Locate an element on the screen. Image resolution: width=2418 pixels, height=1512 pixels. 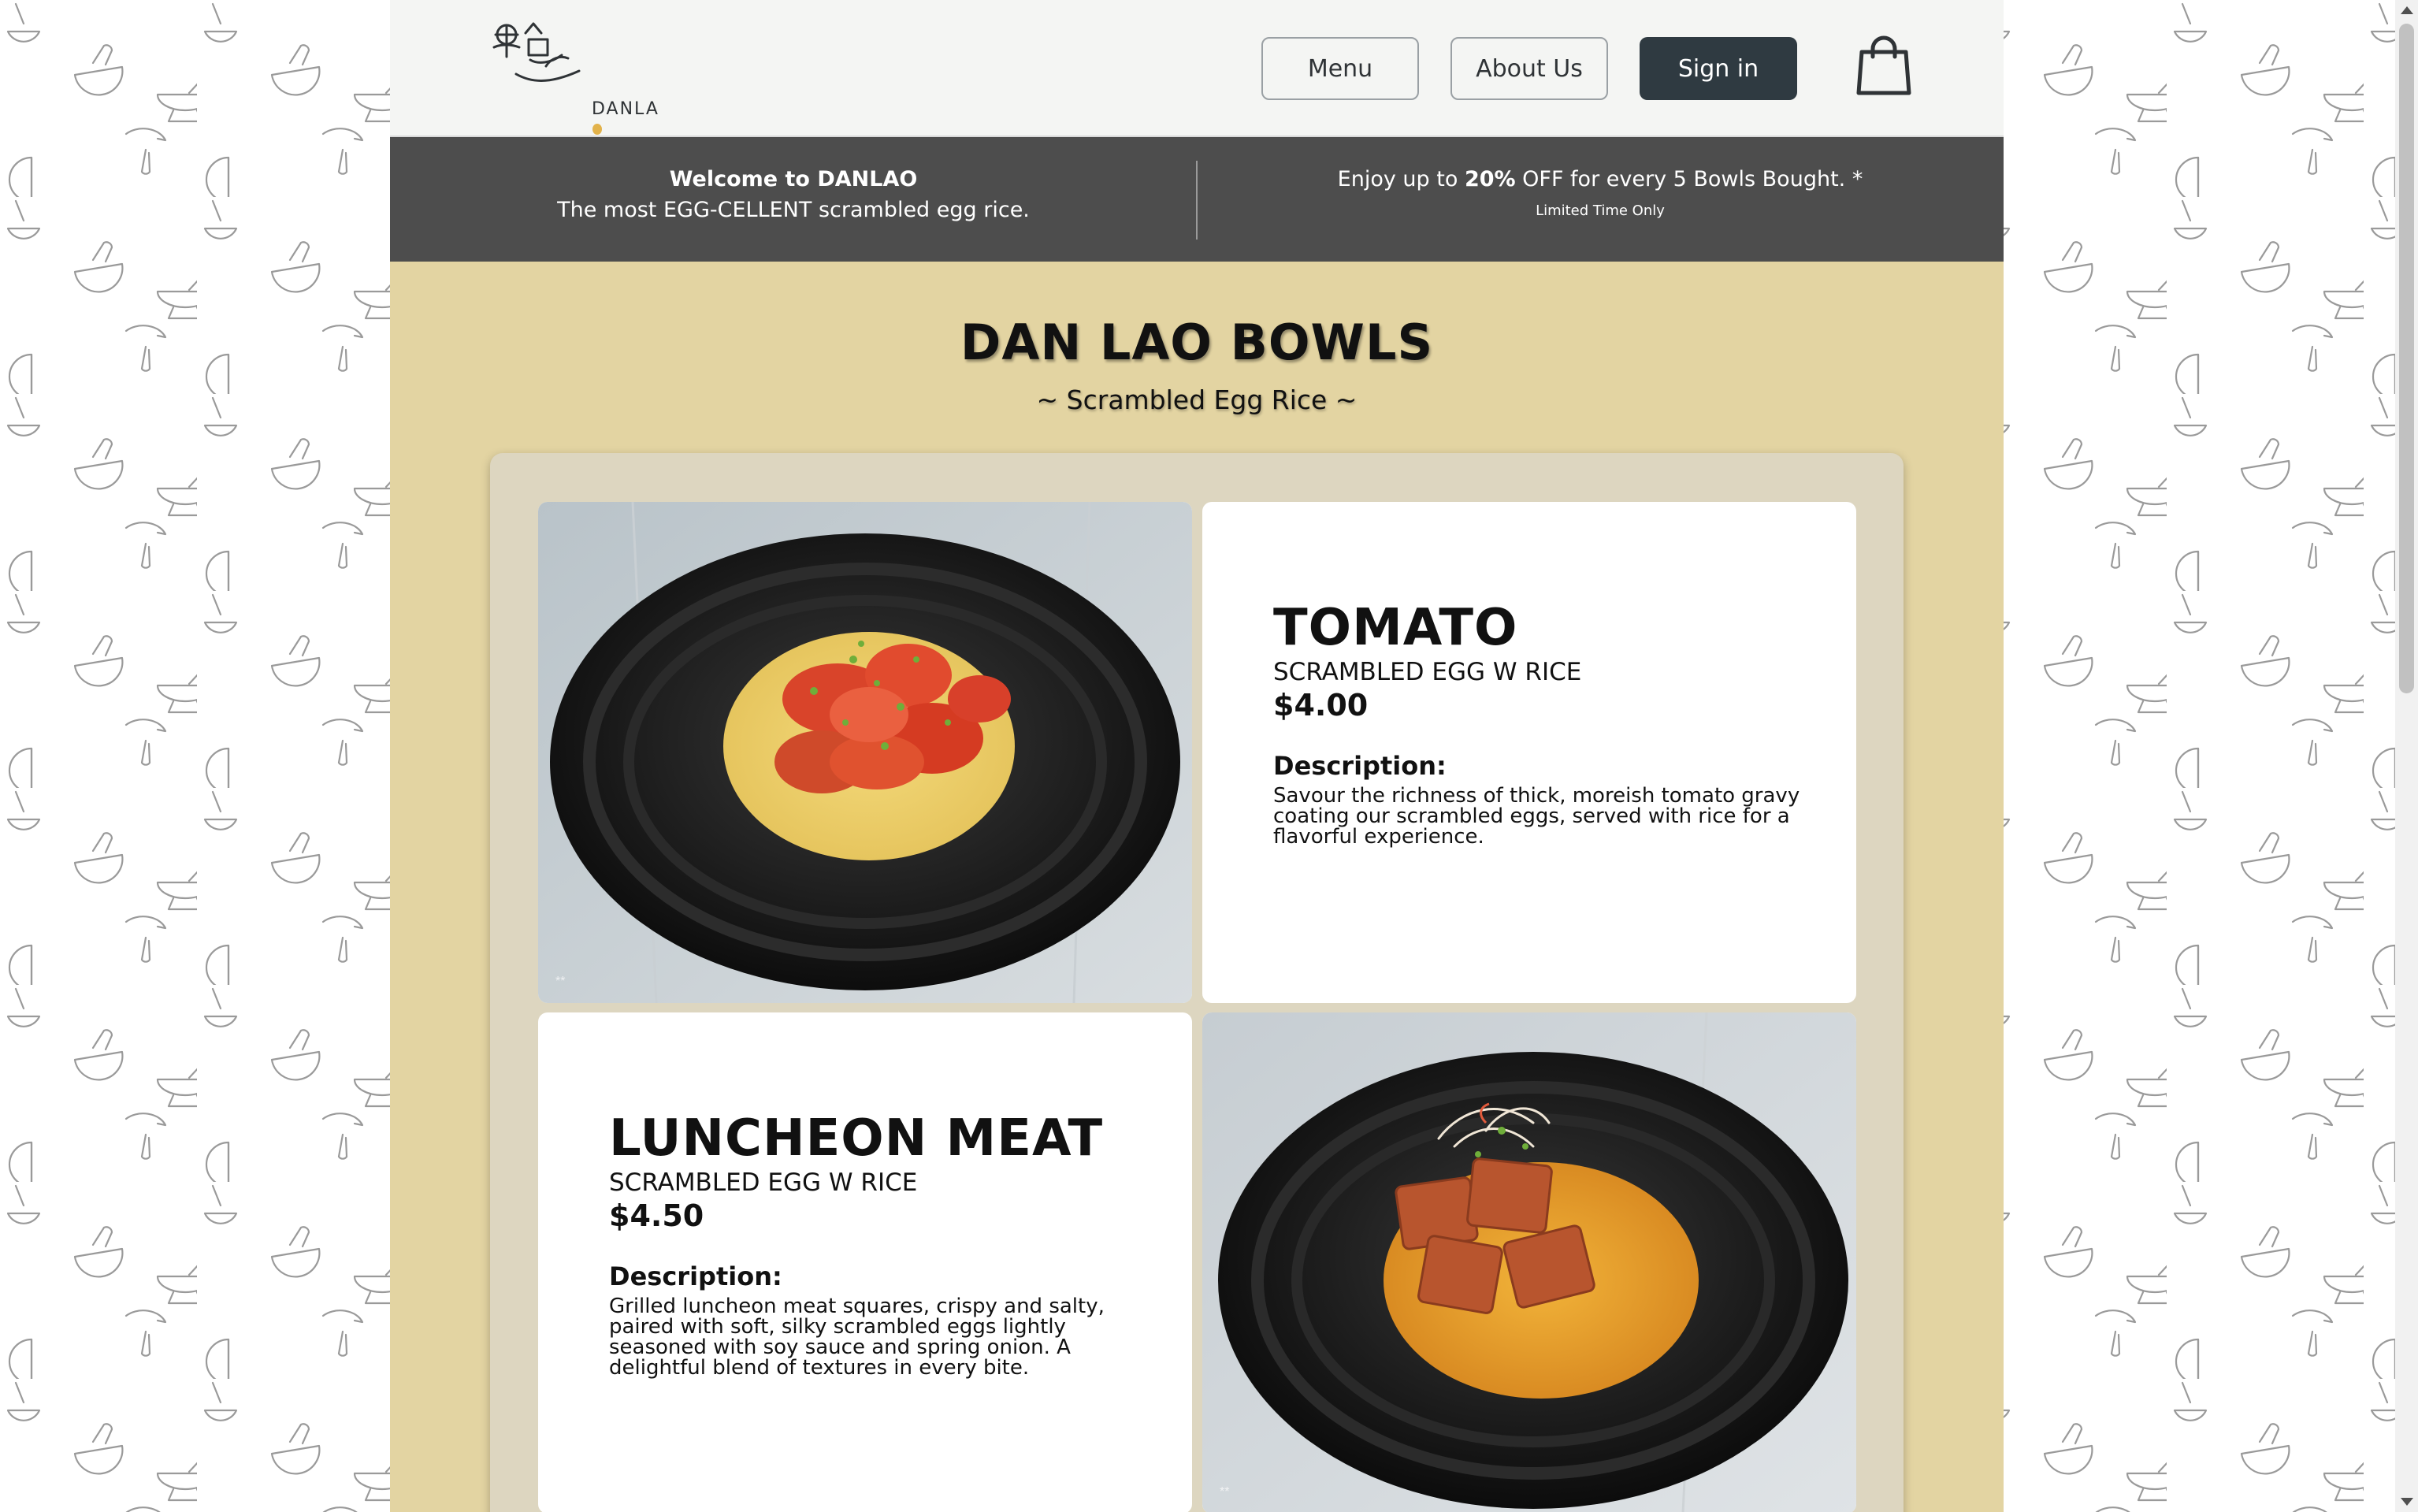
item-name: TOMATO is located at coordinates (1395, 628).